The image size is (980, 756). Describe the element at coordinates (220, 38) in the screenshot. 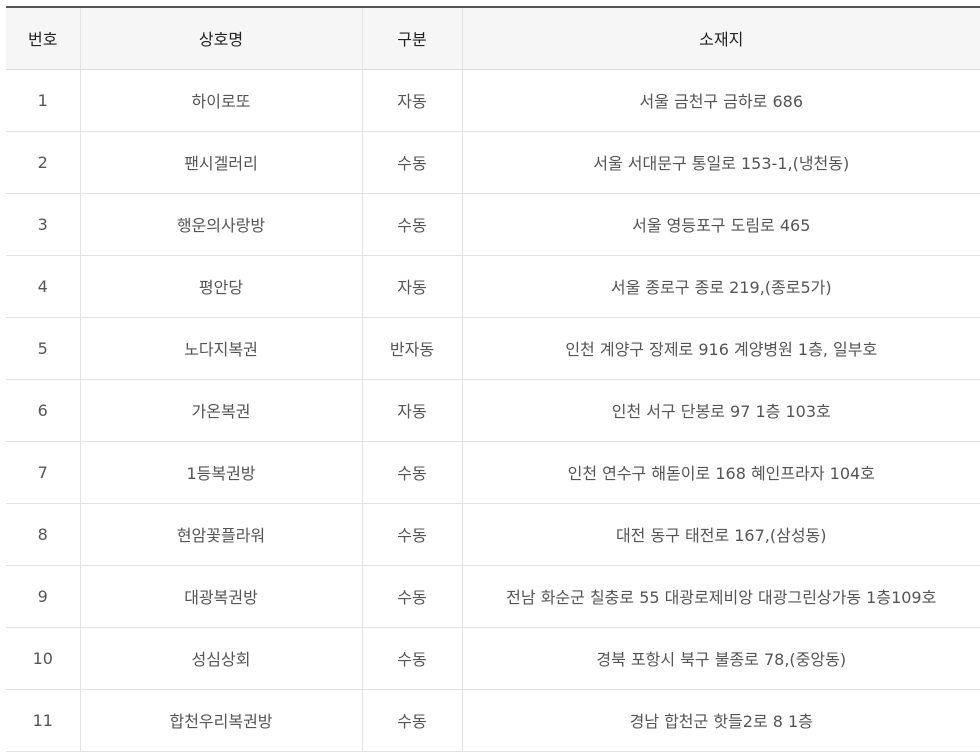

I see `header-name: 상호명` at that location.